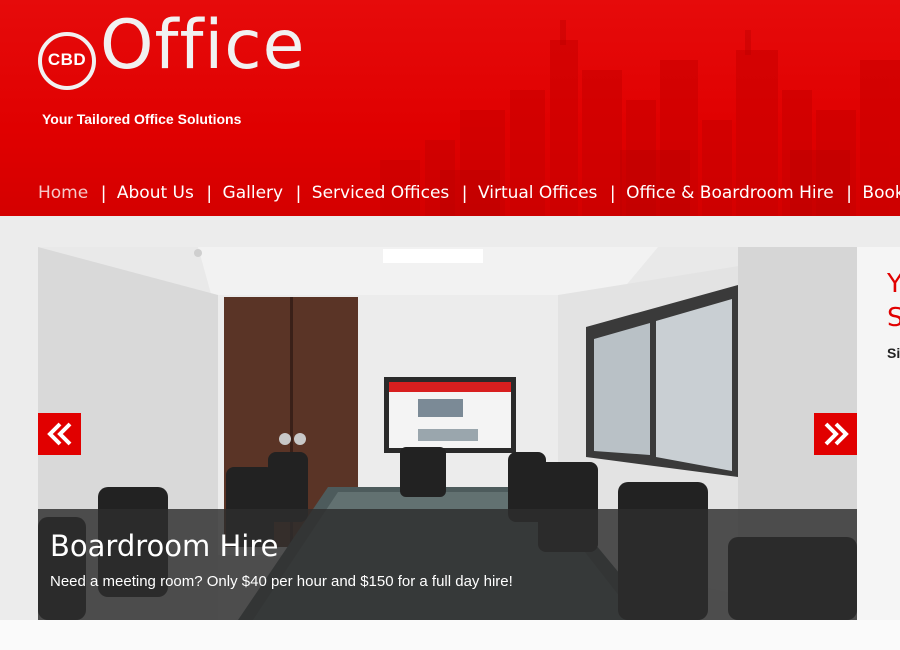 This screenshot has height=650, width=900. What do you see at coordinates (878, 433) in the screenshot?
I see `welcome-panel: Y S Si` at bounding box center [878, 433].